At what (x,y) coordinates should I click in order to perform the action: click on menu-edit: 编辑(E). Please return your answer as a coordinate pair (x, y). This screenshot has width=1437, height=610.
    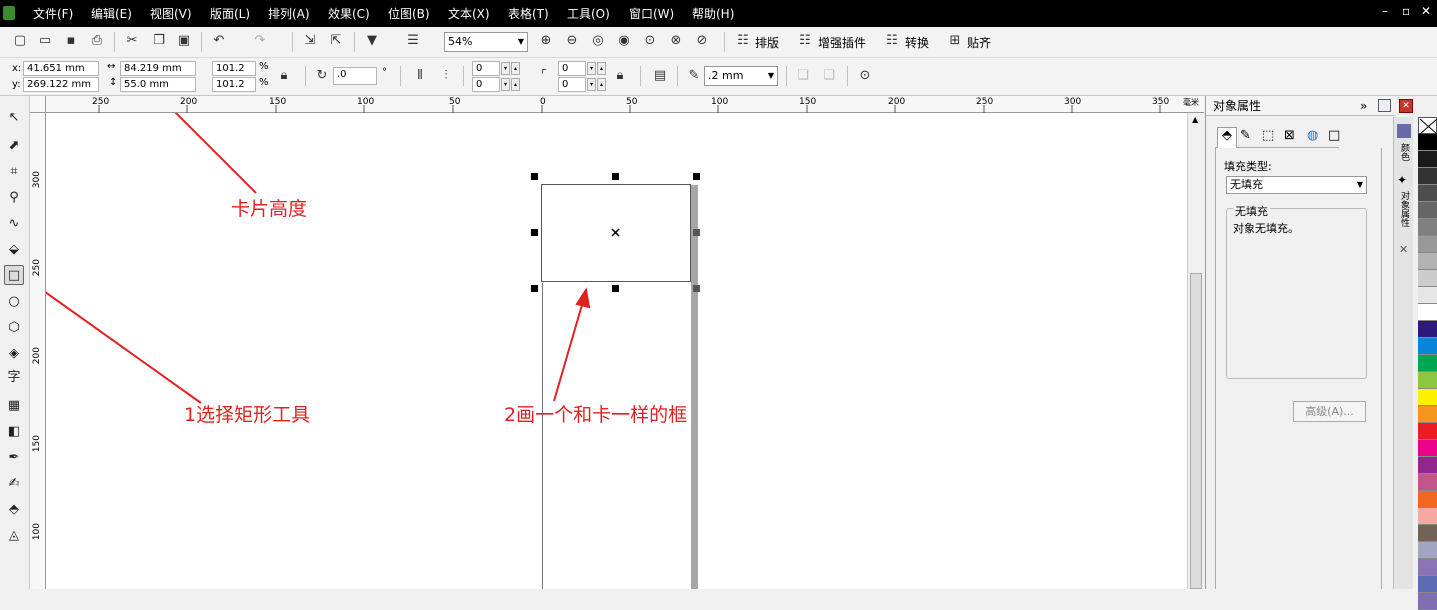
    Looking at the image, I should click on (111, 13).